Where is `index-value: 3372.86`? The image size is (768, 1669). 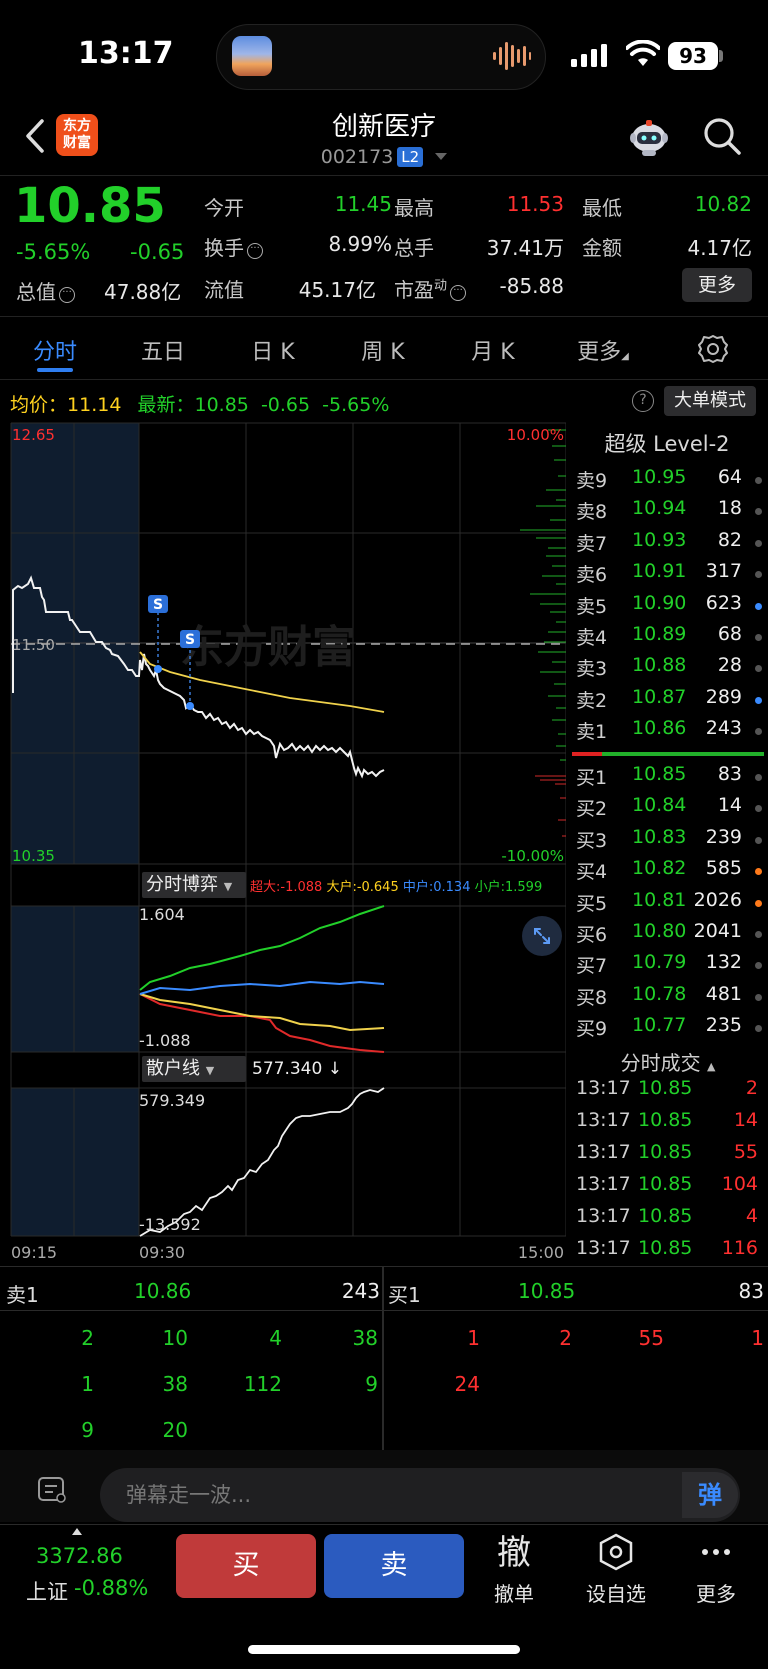
index-value: 3372.86 is located at coordinates (79, 1556).